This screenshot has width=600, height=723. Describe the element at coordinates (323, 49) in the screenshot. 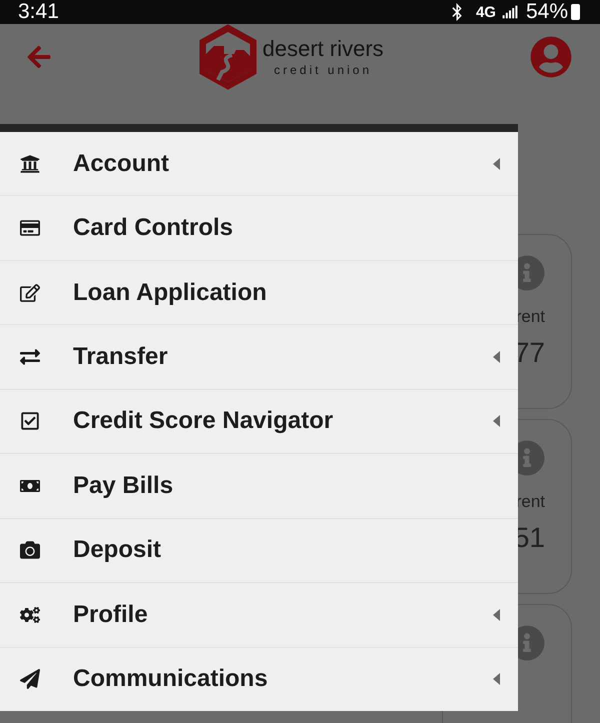

I see `brand-name: desert rivers` at that location.